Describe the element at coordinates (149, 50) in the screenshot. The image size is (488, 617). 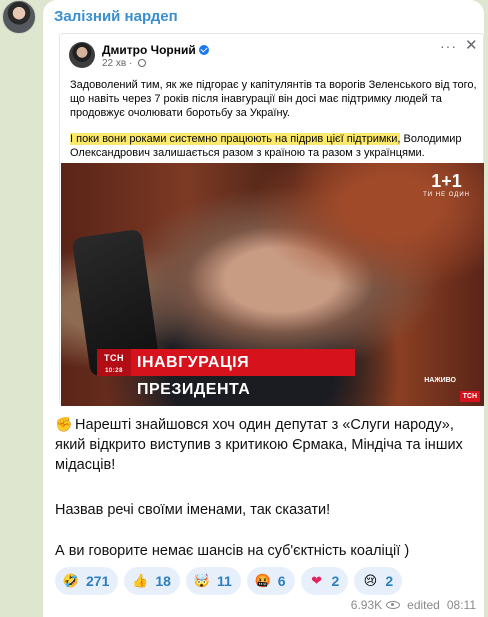
I see `author-name: Дмитро Чорний` at that location.